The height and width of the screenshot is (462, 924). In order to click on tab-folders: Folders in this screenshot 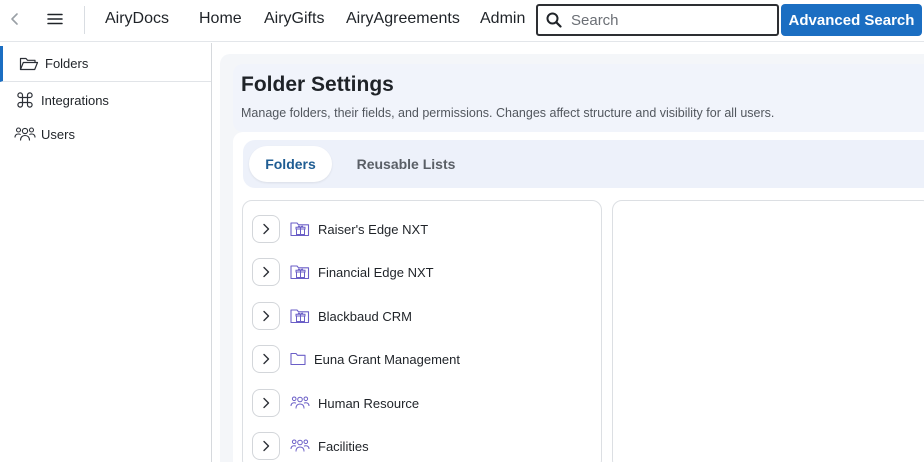, I will do `click(290, 164)`.